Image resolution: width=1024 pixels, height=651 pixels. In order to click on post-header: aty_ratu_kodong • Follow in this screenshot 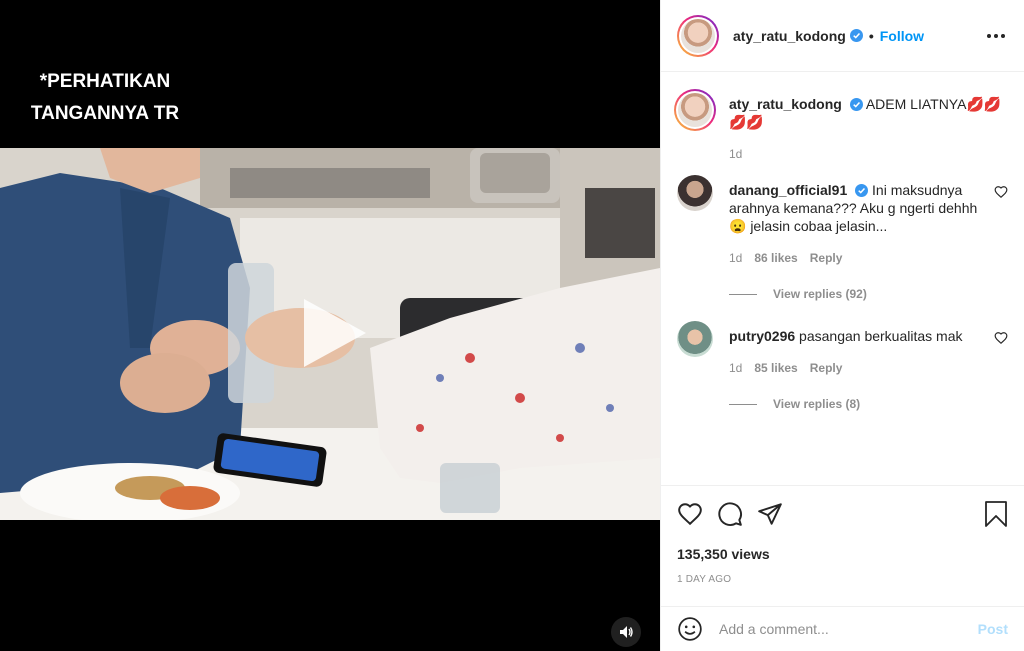, I will do `click(842, 36)`.